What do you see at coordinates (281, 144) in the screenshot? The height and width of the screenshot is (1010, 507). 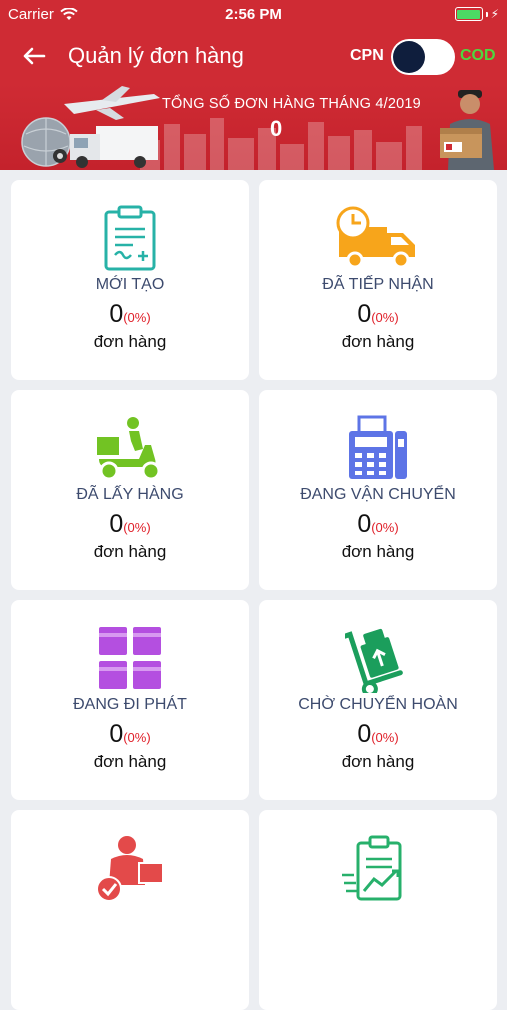 I see `city-skyline-illustration` at bounding box center [281, 144].